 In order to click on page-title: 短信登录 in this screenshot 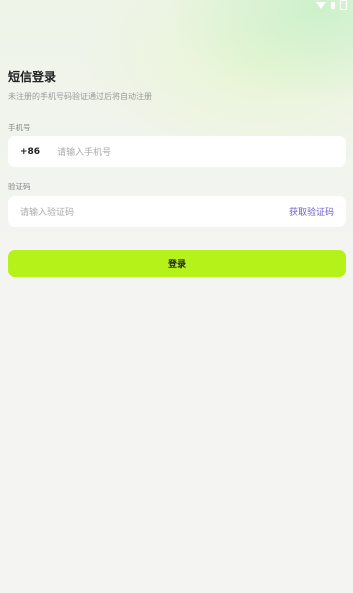, I will do `click(32, 77)`.